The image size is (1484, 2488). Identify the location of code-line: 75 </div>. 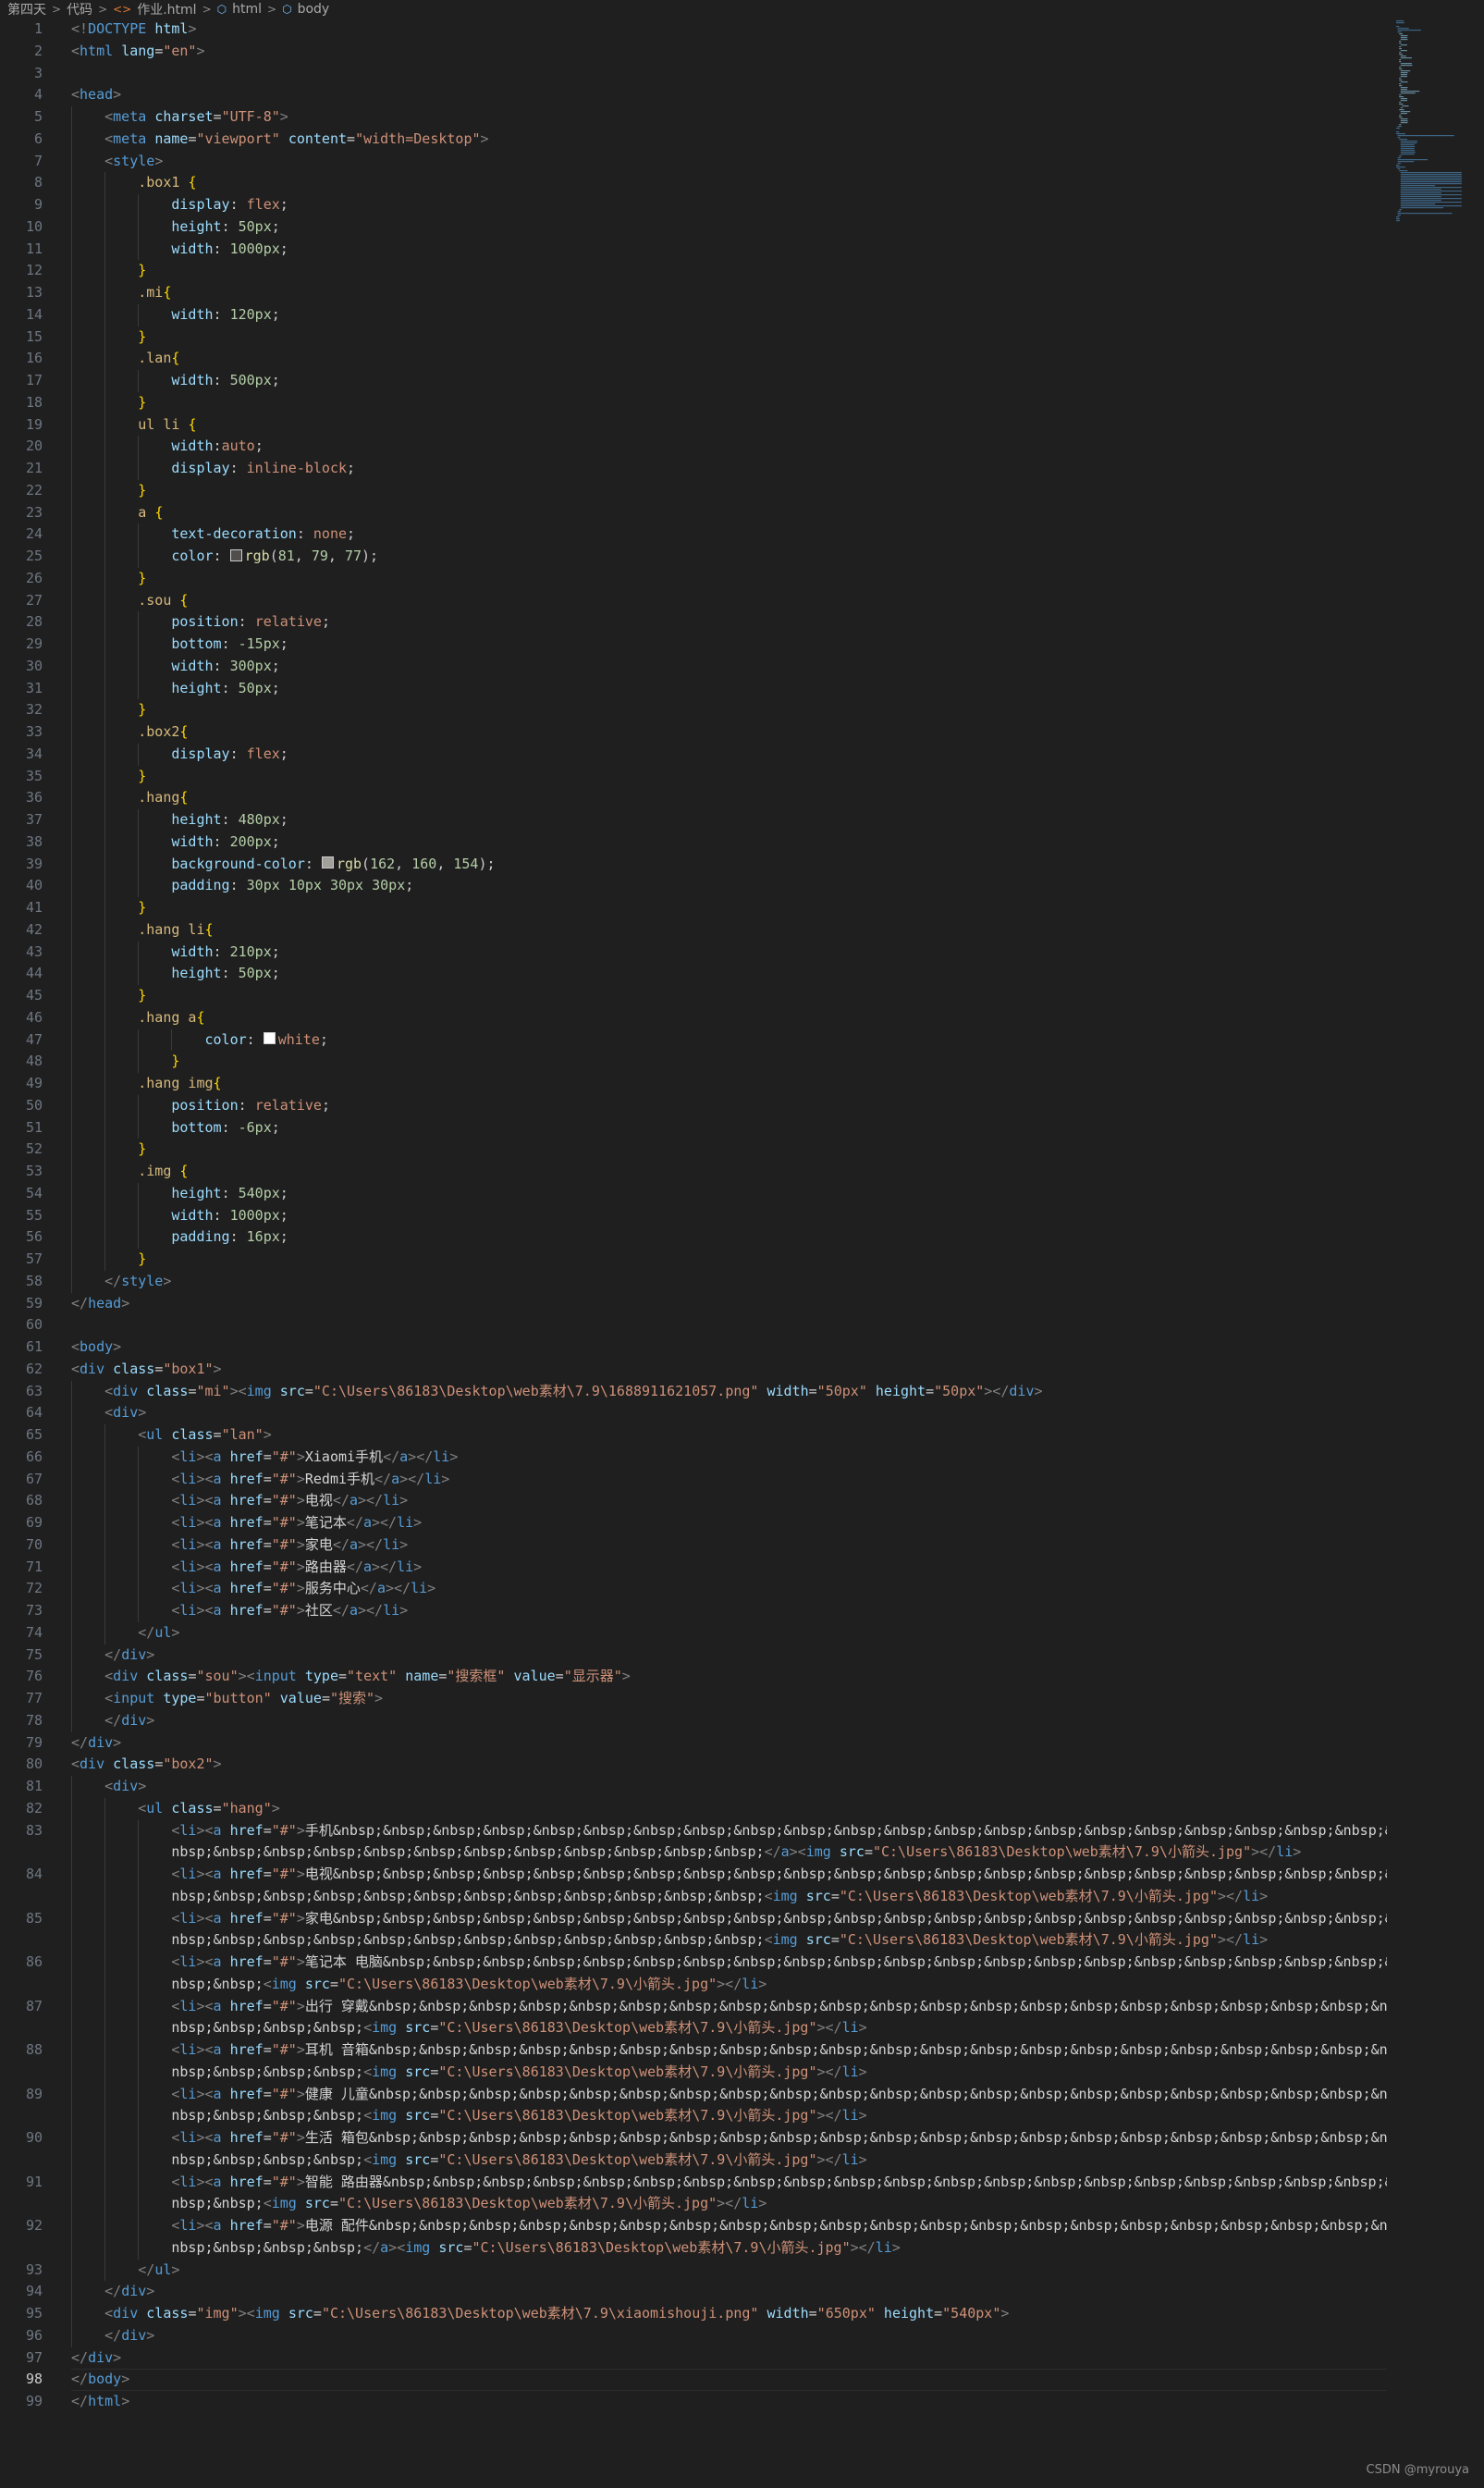
(693, 1655).